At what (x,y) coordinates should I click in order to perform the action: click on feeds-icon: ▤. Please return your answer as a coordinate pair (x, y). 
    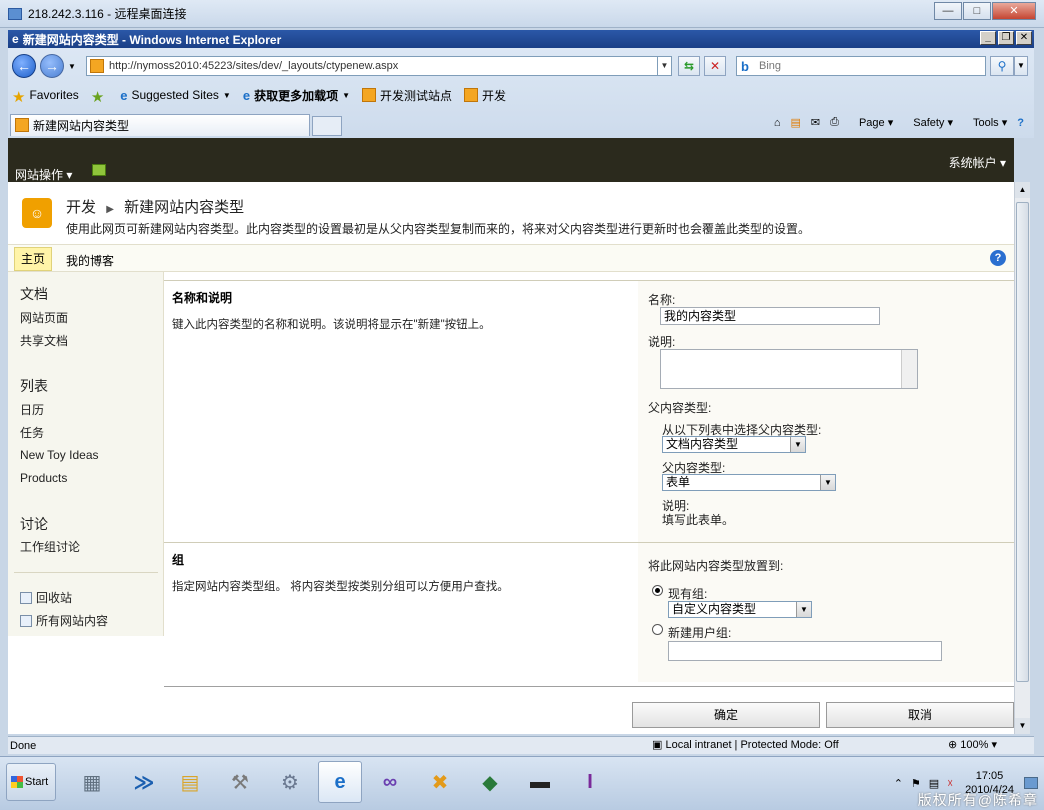
    Looking at the image, I should click on (796, 122).